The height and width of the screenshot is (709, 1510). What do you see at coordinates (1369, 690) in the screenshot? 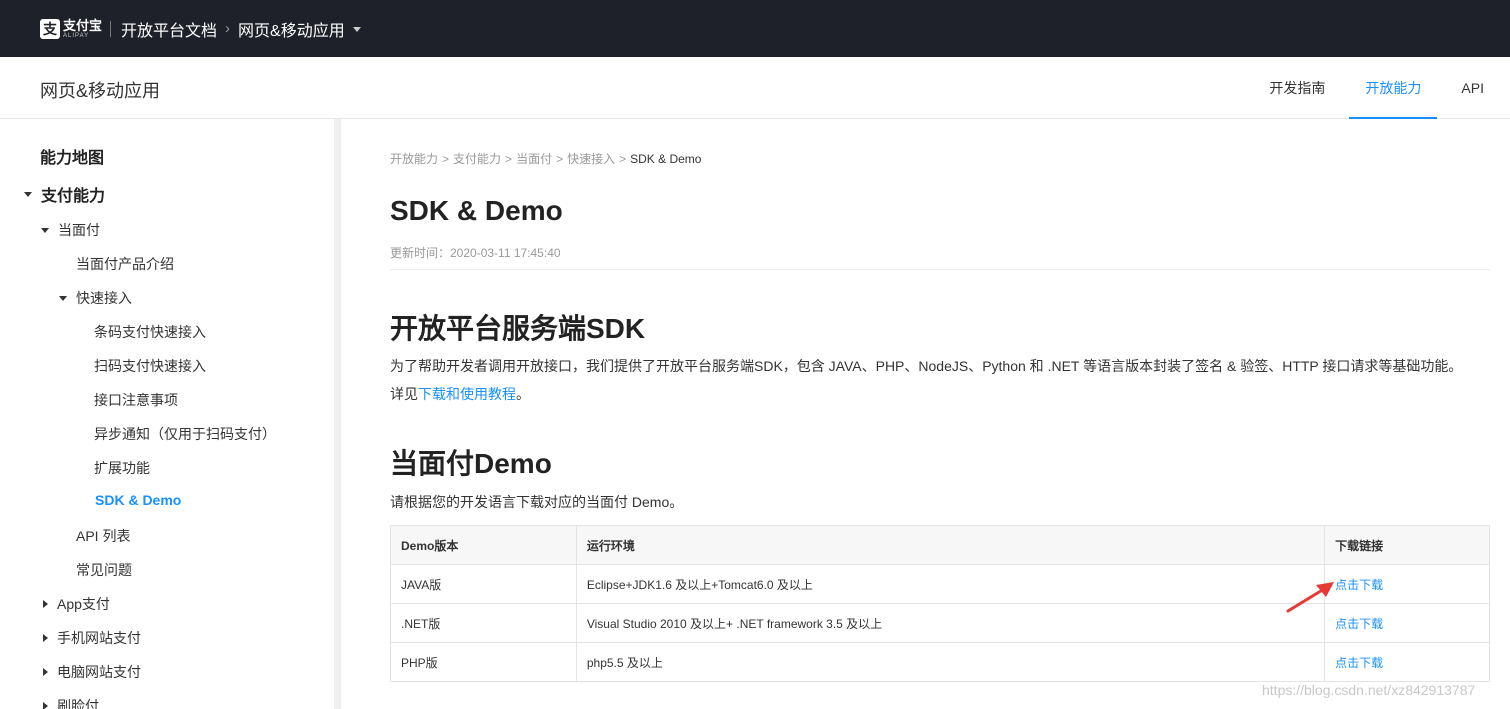
I see `watermark: https://blog.csdn.net/xz842913787` at bounding box center [1369, 690].